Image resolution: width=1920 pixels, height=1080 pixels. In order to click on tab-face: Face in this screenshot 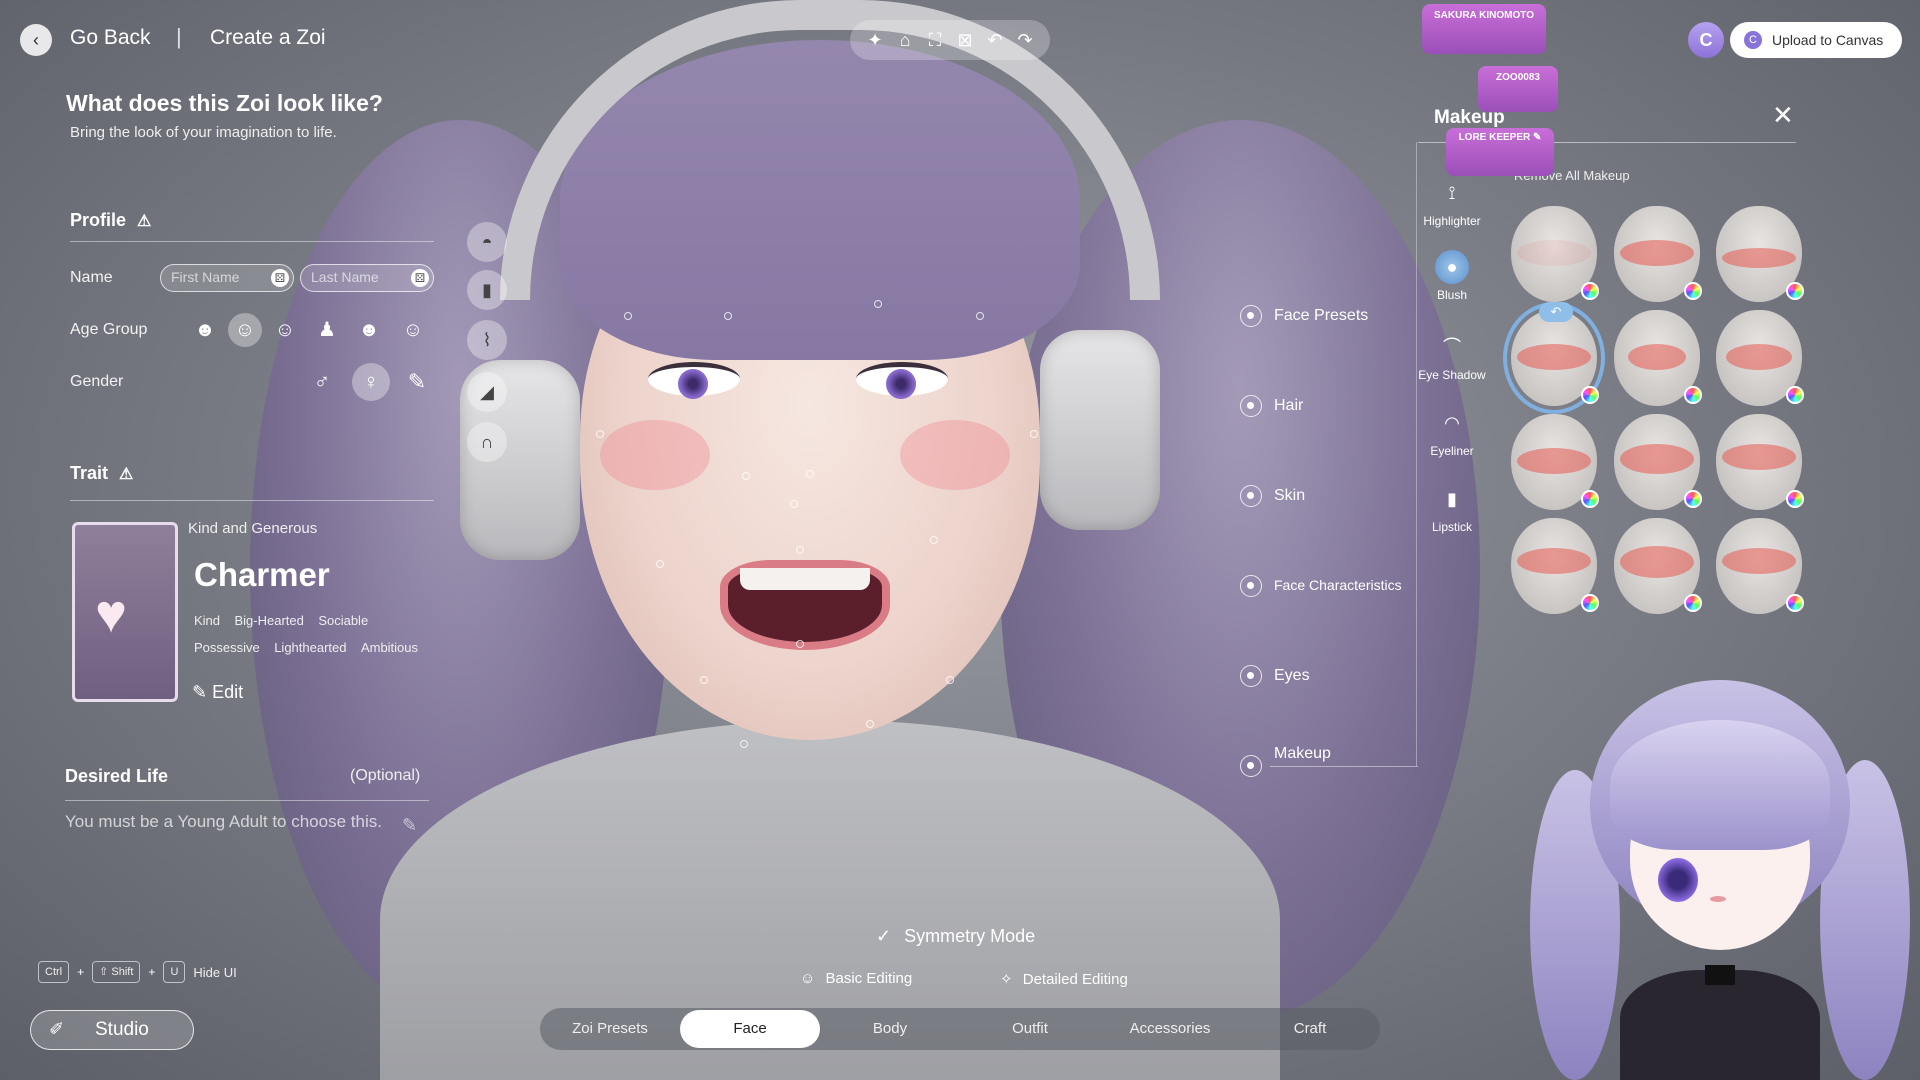, I will do `click(750, 1029)`.